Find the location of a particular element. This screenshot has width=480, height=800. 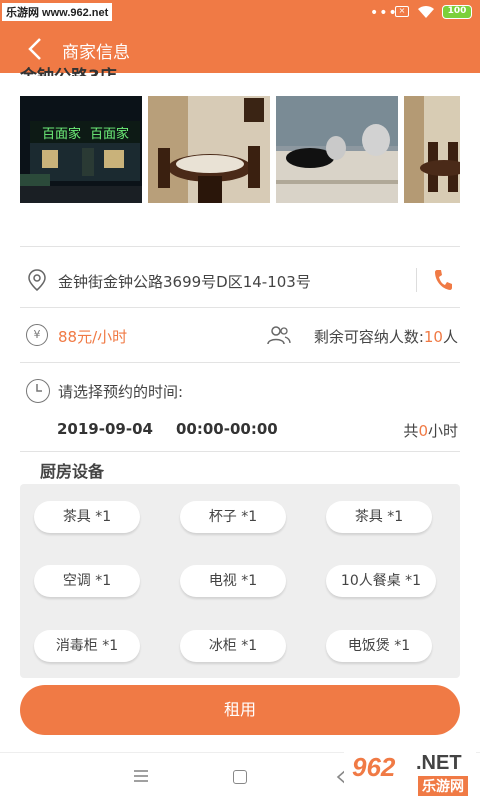

equipment-chip: 10人餐桌 *1 is located at coordinates (381, 581).